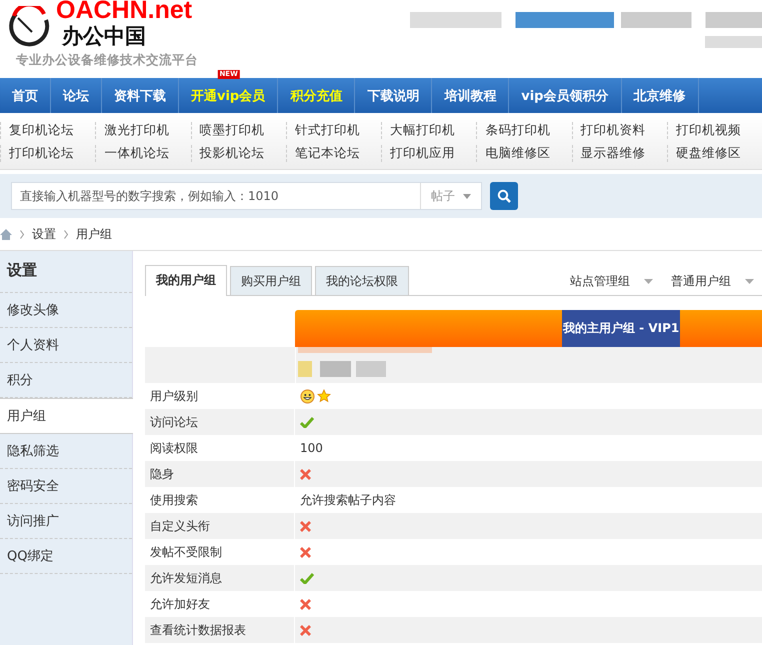  I want to click on forum-link: 针式打印机, so click(333, 130).